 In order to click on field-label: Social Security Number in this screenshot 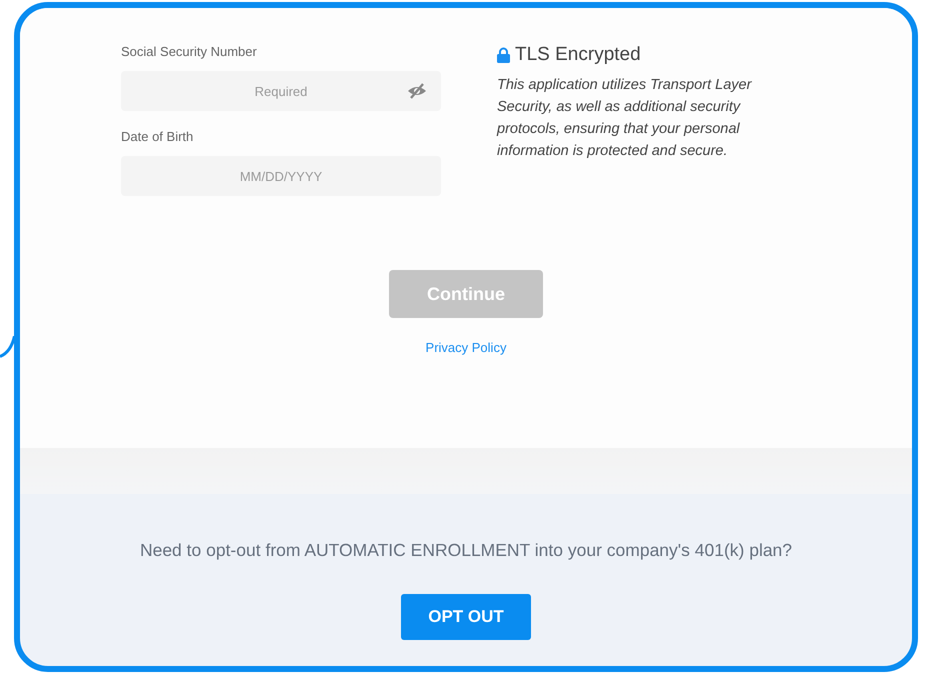, I will do `click(189, 51)`.